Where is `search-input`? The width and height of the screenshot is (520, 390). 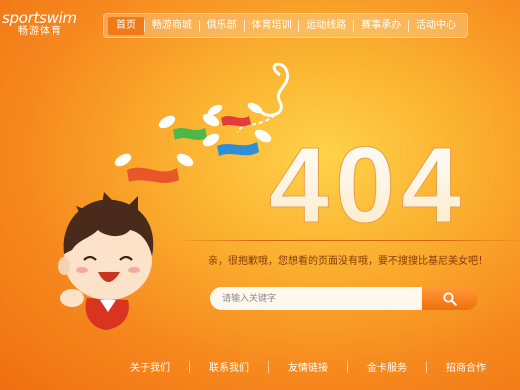
search-input is located at coordinates (316, 298).